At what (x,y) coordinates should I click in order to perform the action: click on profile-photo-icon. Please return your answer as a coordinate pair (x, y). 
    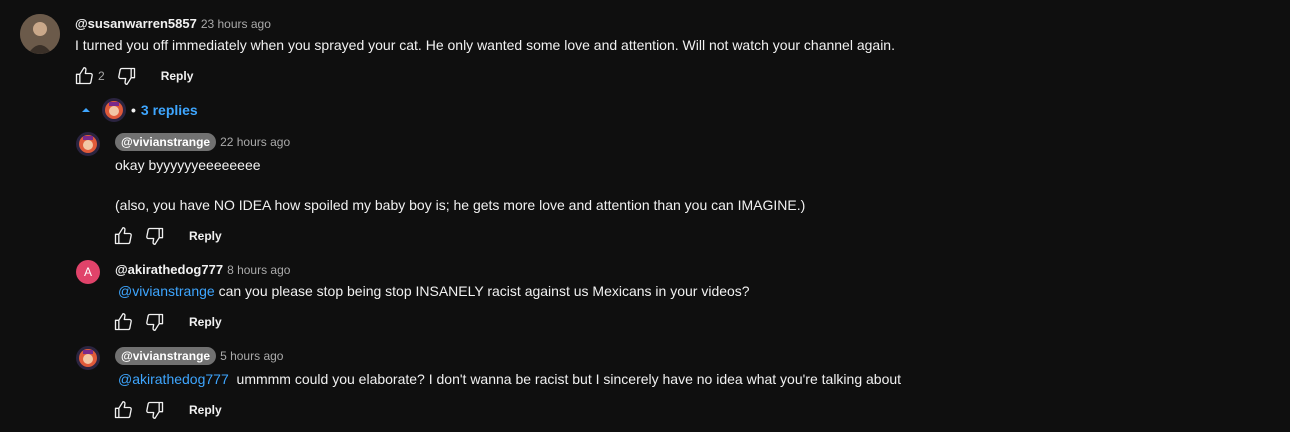
    Looking at the image, I should click on (40, 34).